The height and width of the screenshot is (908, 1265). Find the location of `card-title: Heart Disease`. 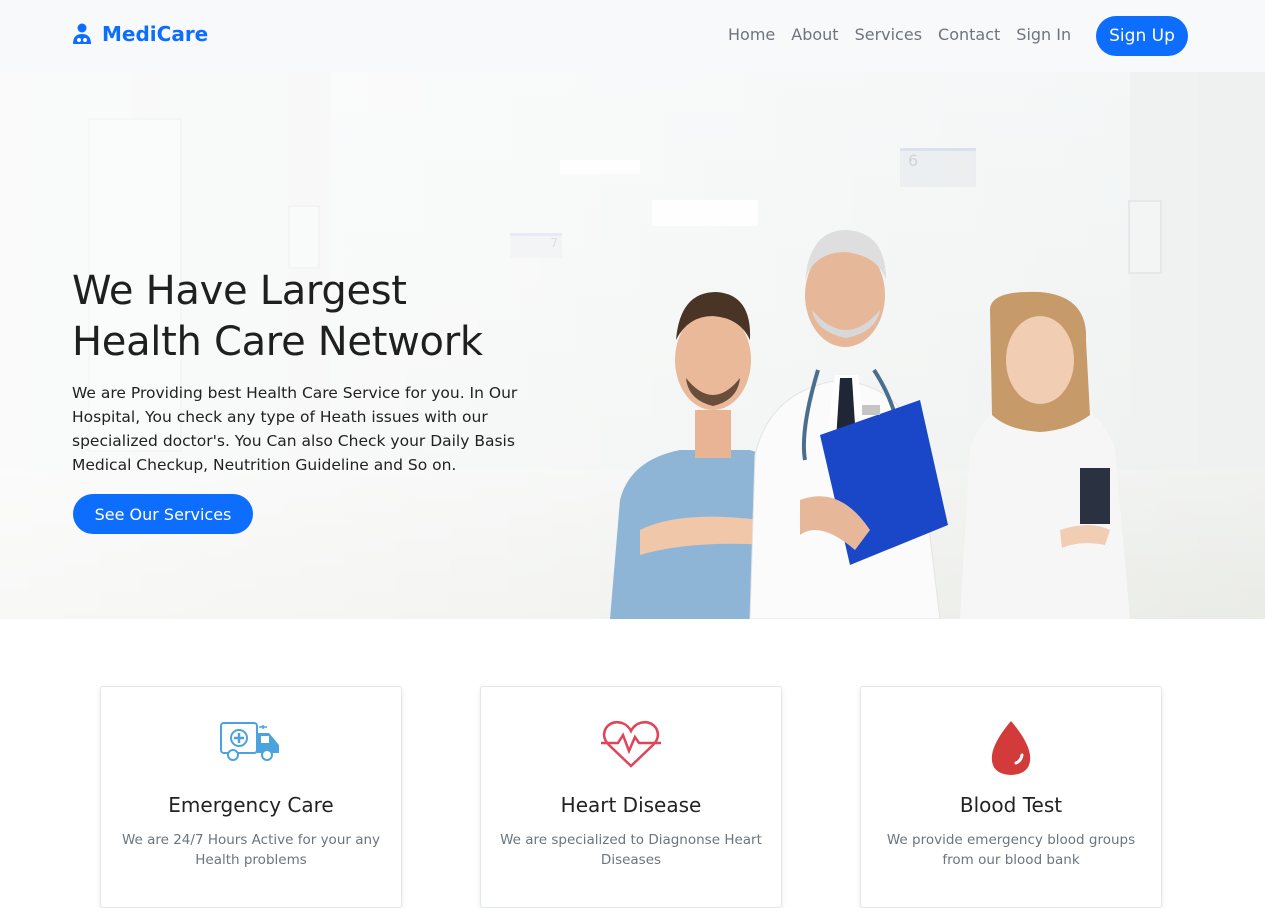

card-title: Heart Disease is located at coordinates (631, 805).